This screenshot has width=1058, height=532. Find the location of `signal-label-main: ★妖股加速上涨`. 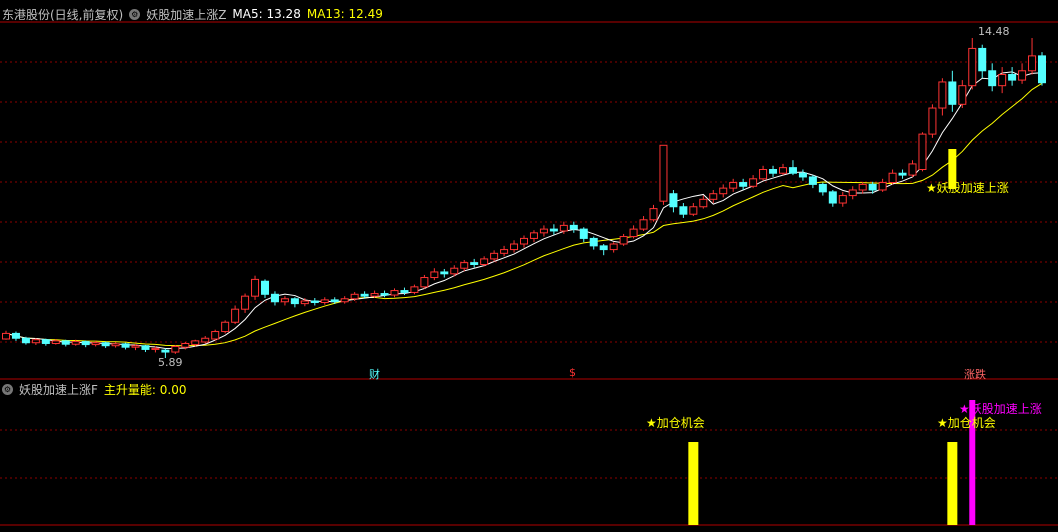

signal-label-main: ★妖股加速上涨 is located at coordinates (967, 188).